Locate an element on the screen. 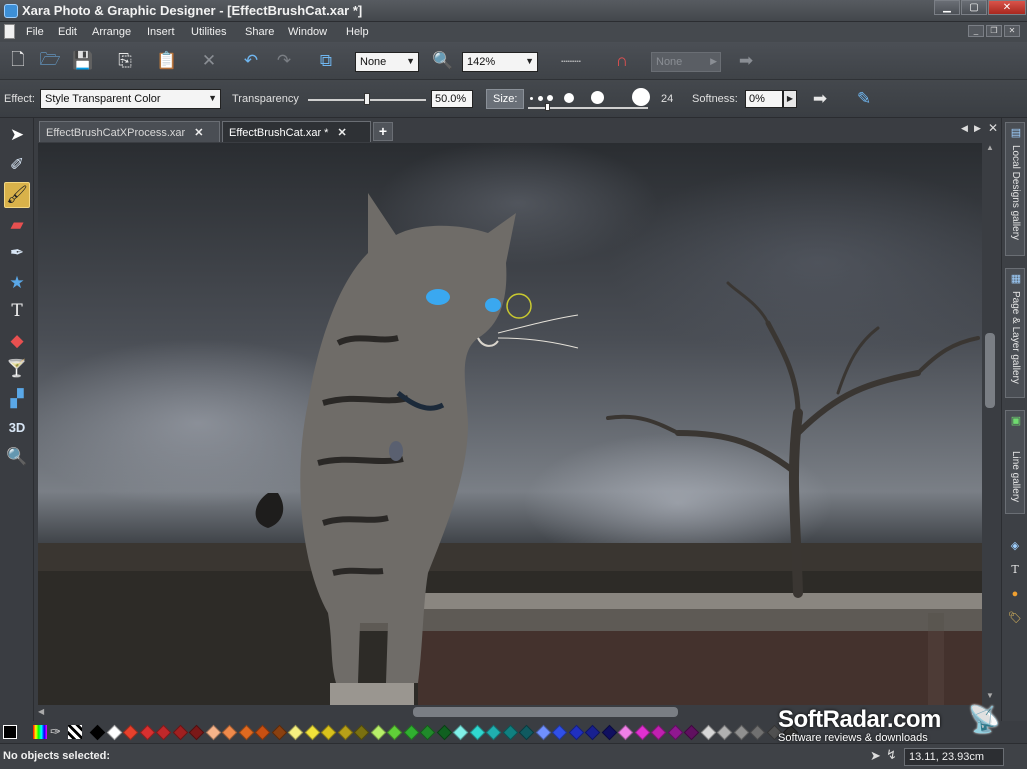  color-picker-icon is located at coordinates (40, 732).